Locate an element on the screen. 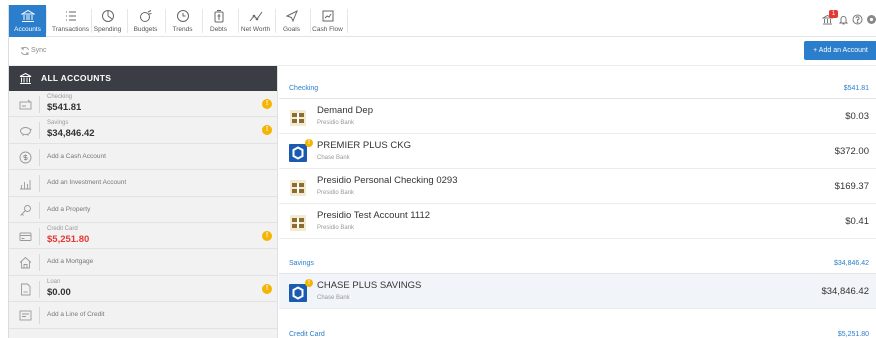  sidebar-item-checking: Checking $541.81 ! is located at coordinates (143, 104).